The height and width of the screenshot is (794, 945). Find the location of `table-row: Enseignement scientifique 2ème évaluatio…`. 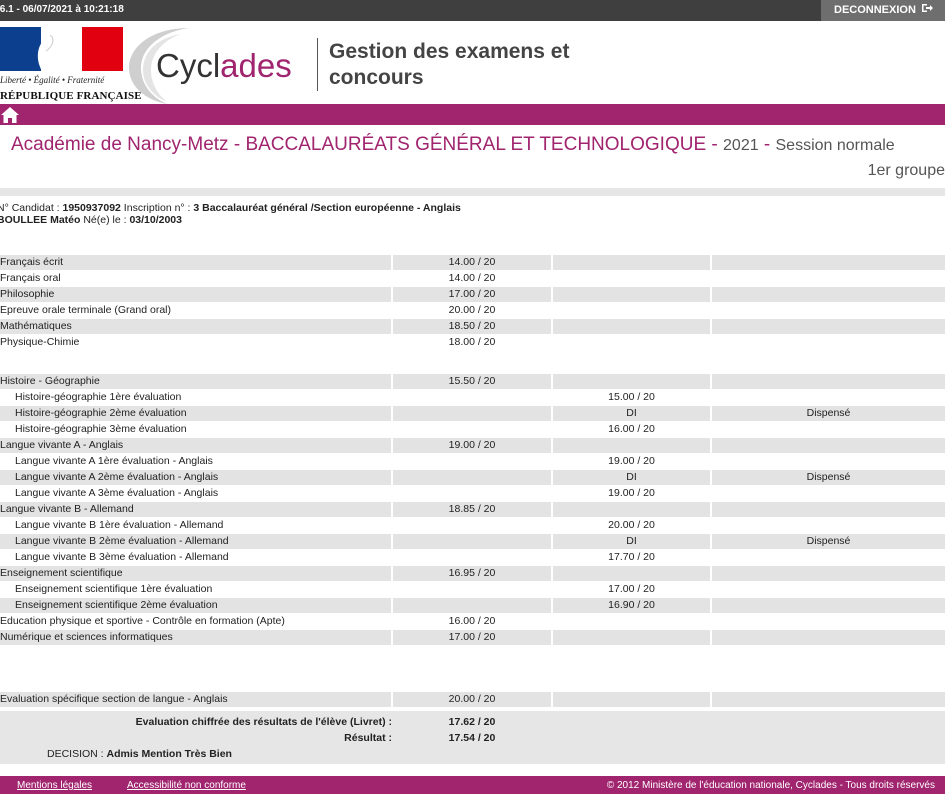

table-row: Enseignement scientifique 2ème évaluatio… is located at coordinates (472, 605).